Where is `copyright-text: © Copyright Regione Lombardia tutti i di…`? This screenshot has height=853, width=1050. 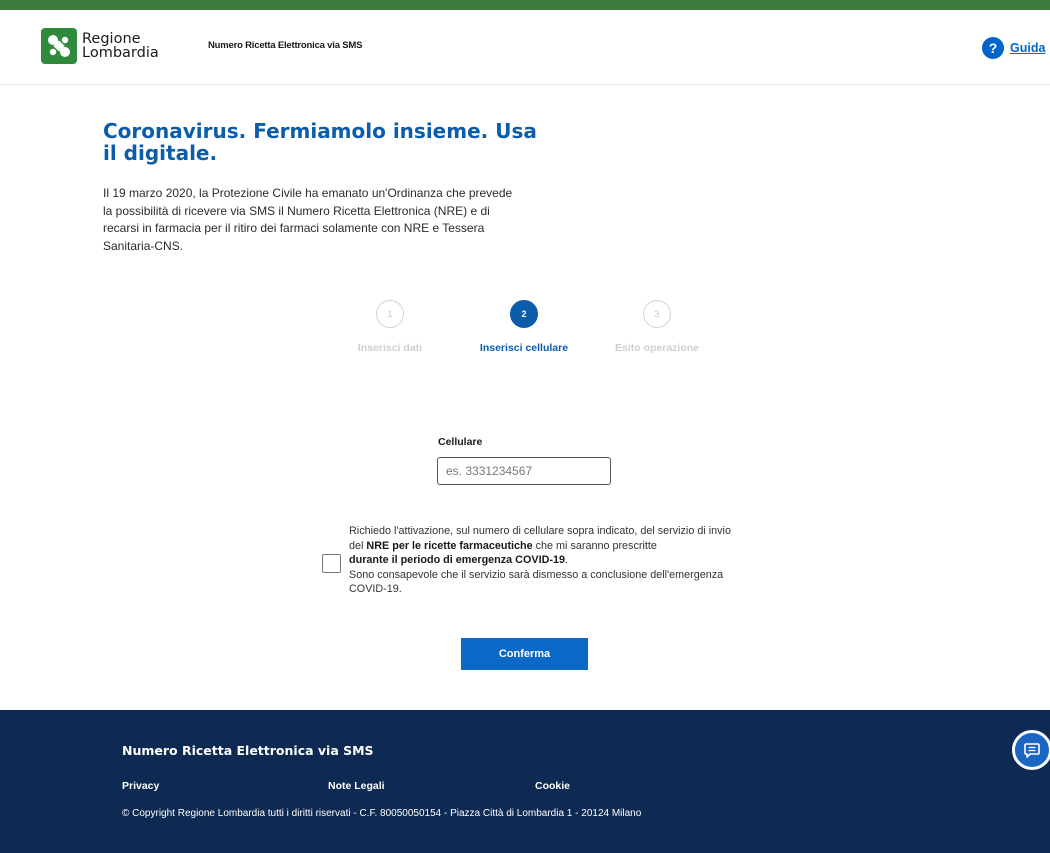
copyright-text: © Copyright Regione Lombardia tutti i di… is located at coordinates (382, 813).